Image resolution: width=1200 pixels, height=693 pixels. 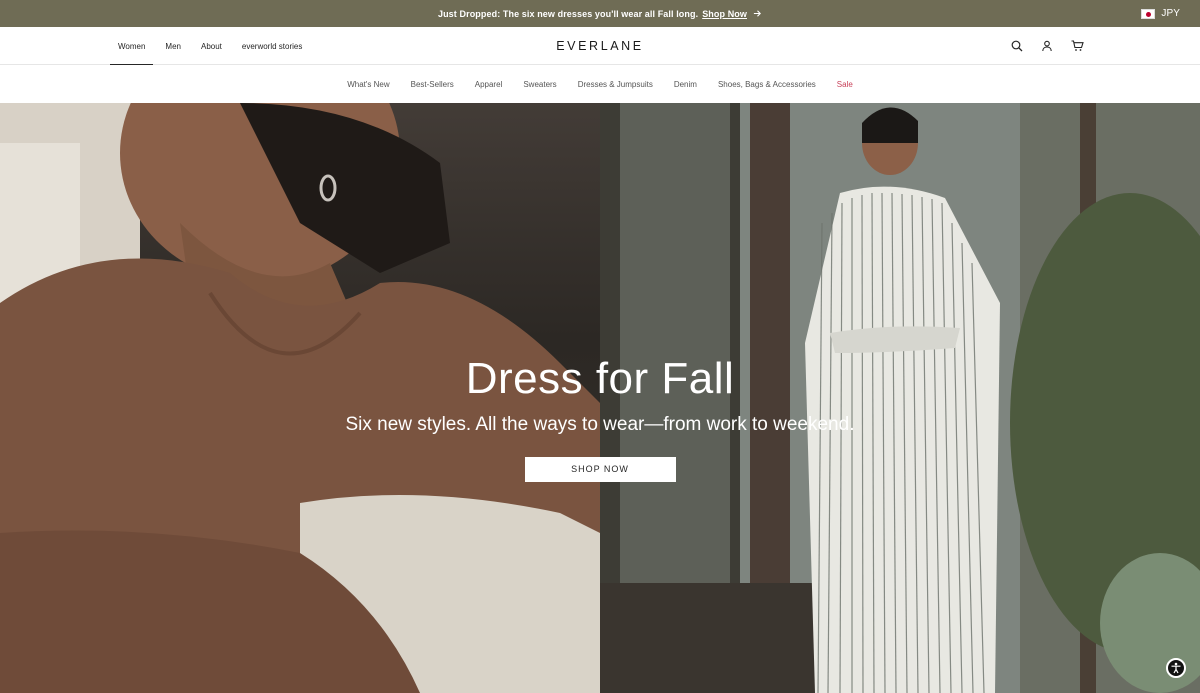 I want to click on nav-everworld-stories: everworld stories, so click(x=272, y=46).